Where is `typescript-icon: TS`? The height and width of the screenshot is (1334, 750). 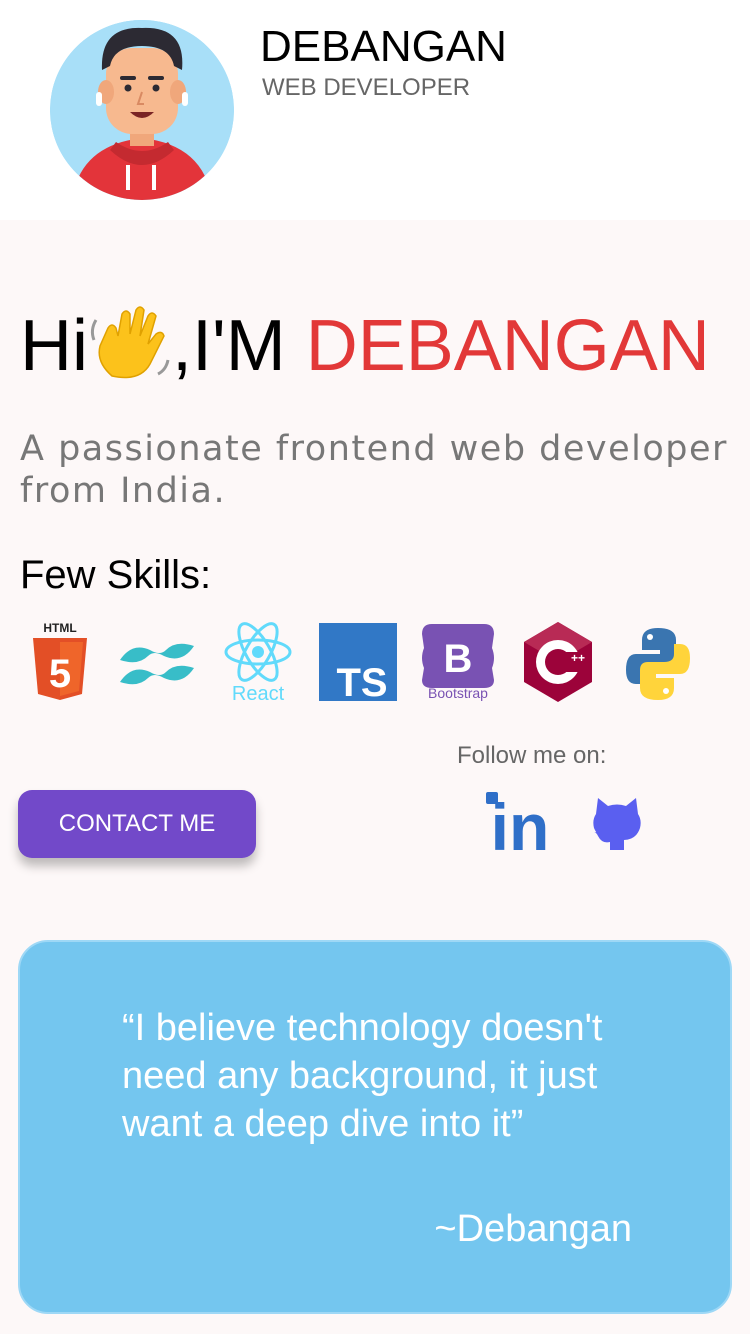 typescript-icon: TS is located at coordinates (358, 662).